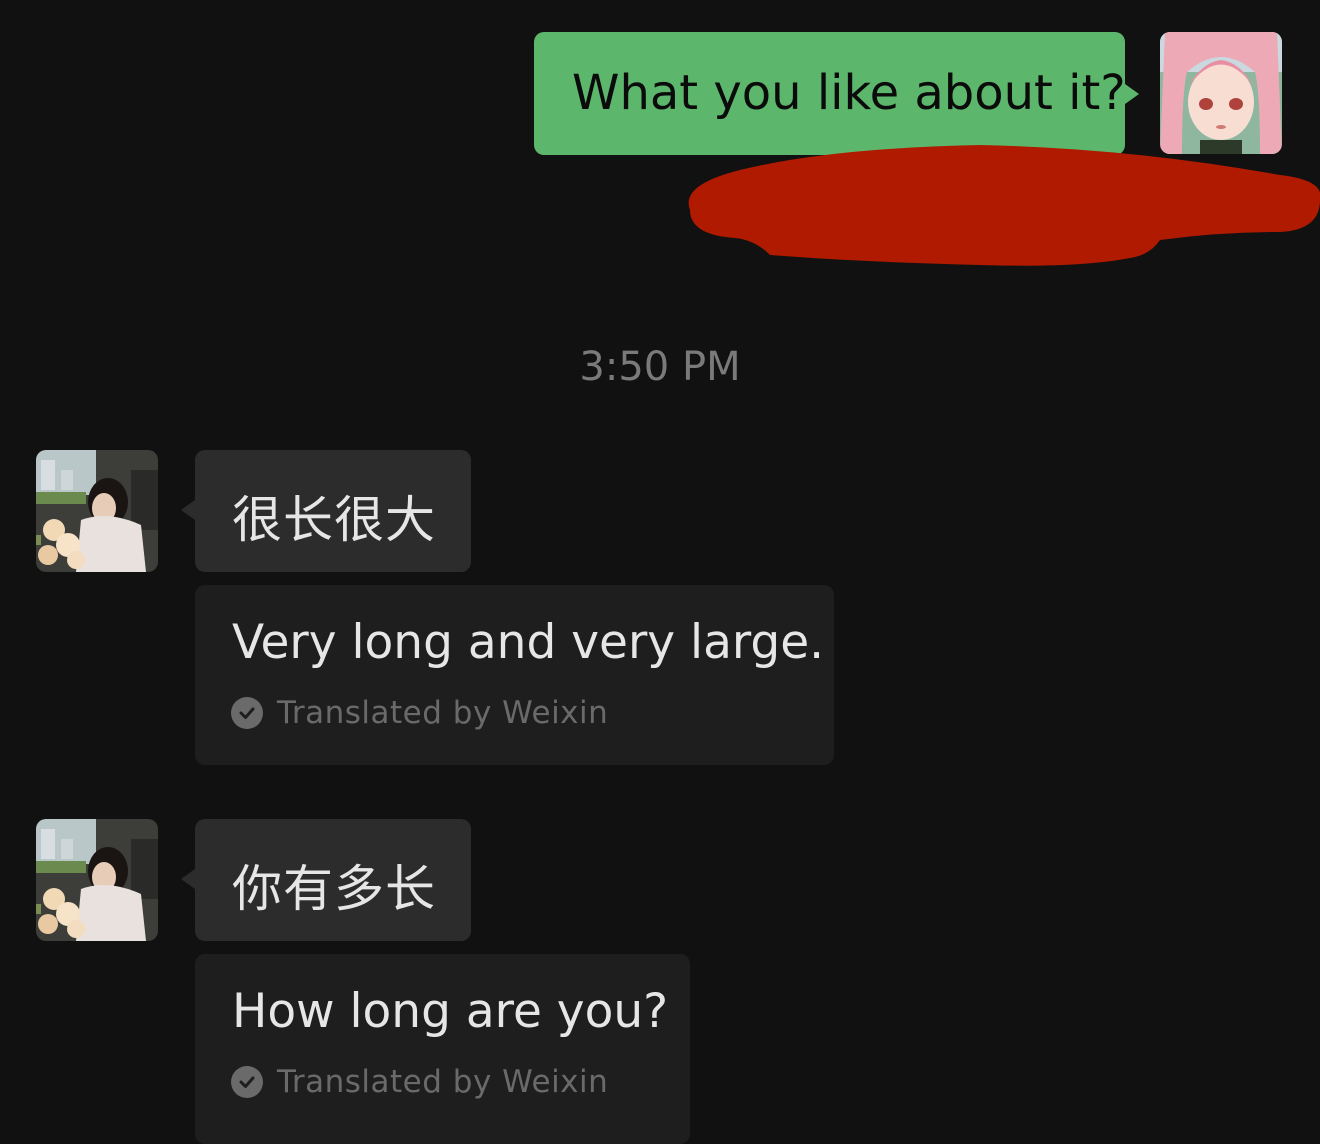 The height and width of the screenshot is (1144, 1320). I want to click on incoming-message-bubble: 你有多长, so click(333, 880).